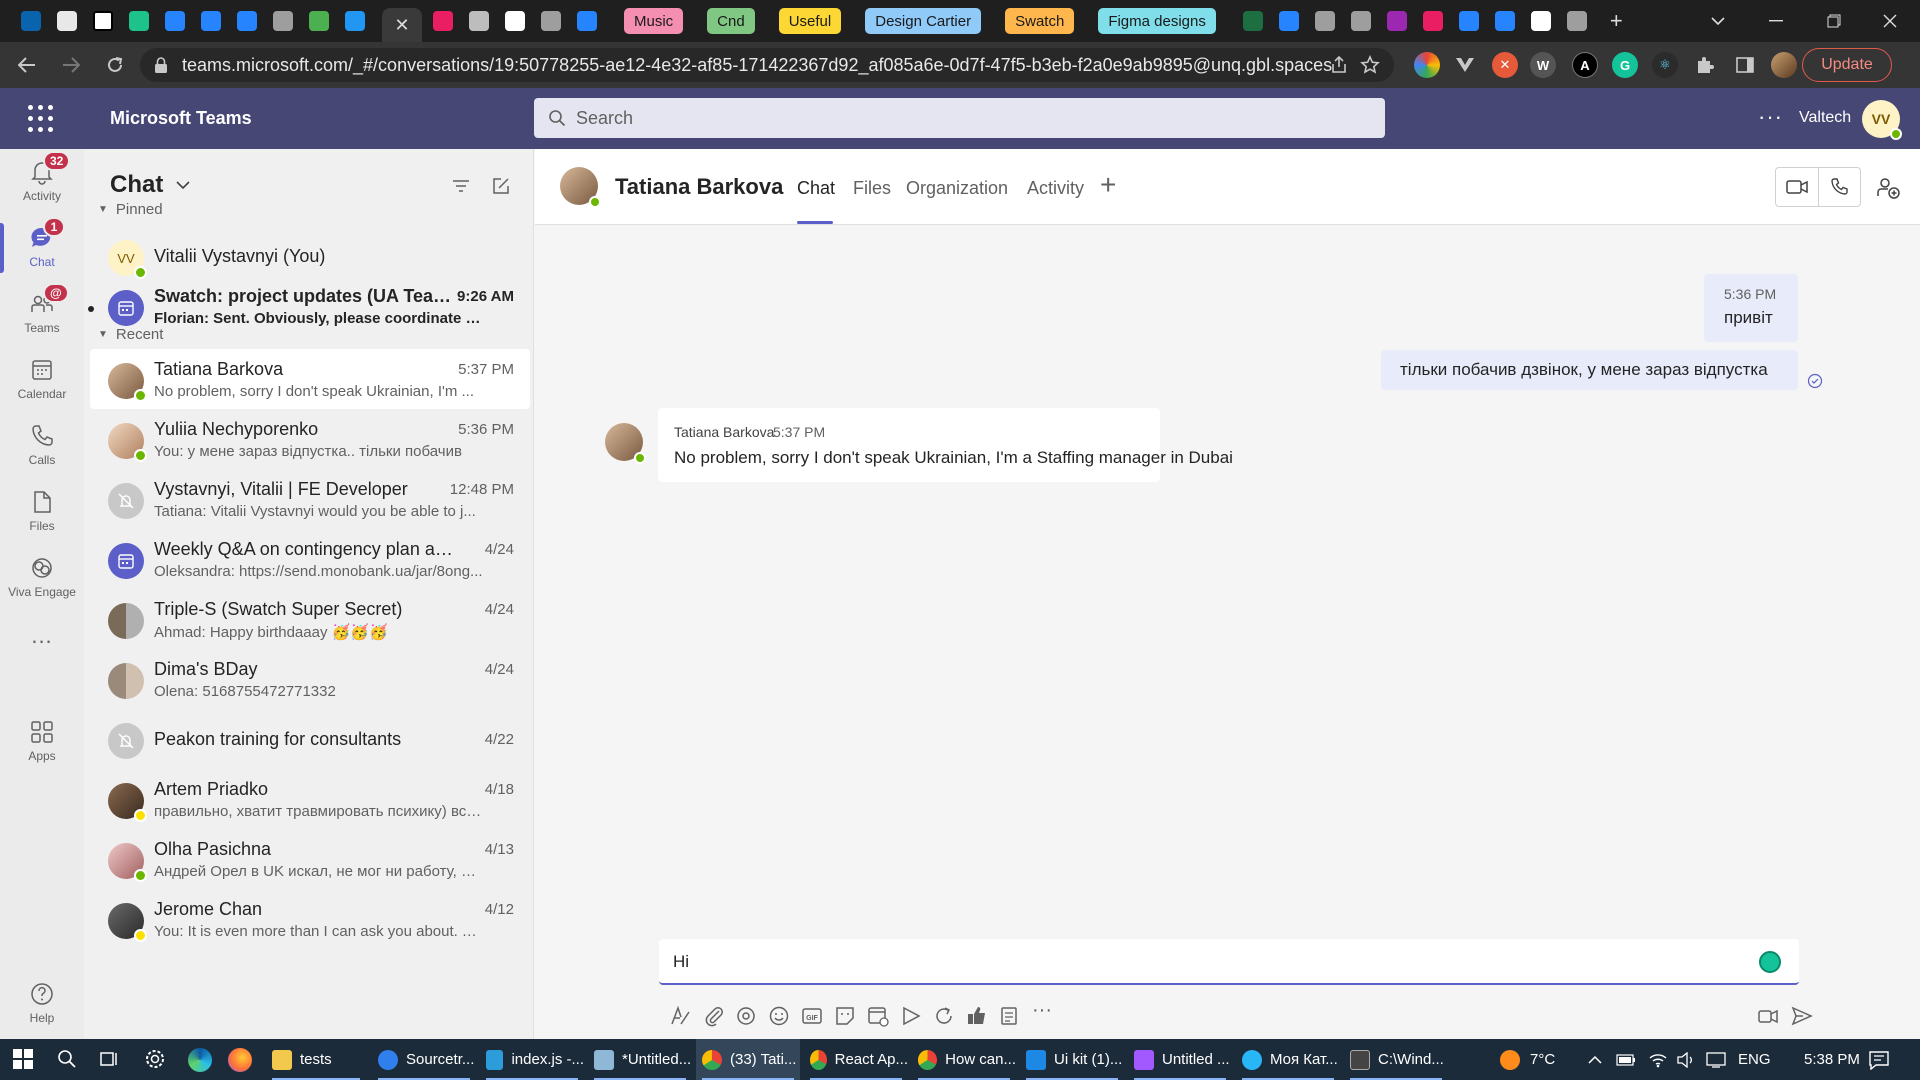 The width and height of the screenshot is (1920, 1080). I want to click on grammarly-icon, so click(1770, 962).